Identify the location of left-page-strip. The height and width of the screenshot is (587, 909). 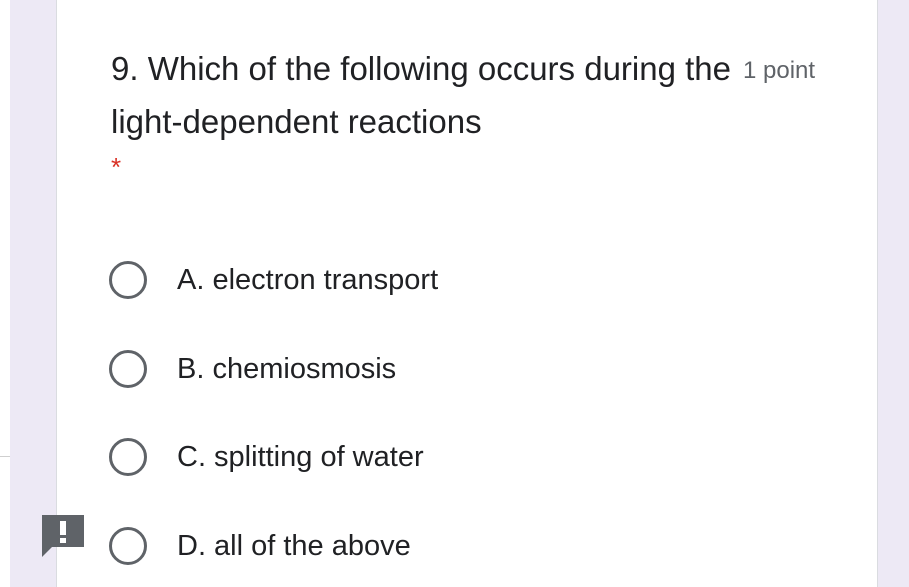
(5, 293).